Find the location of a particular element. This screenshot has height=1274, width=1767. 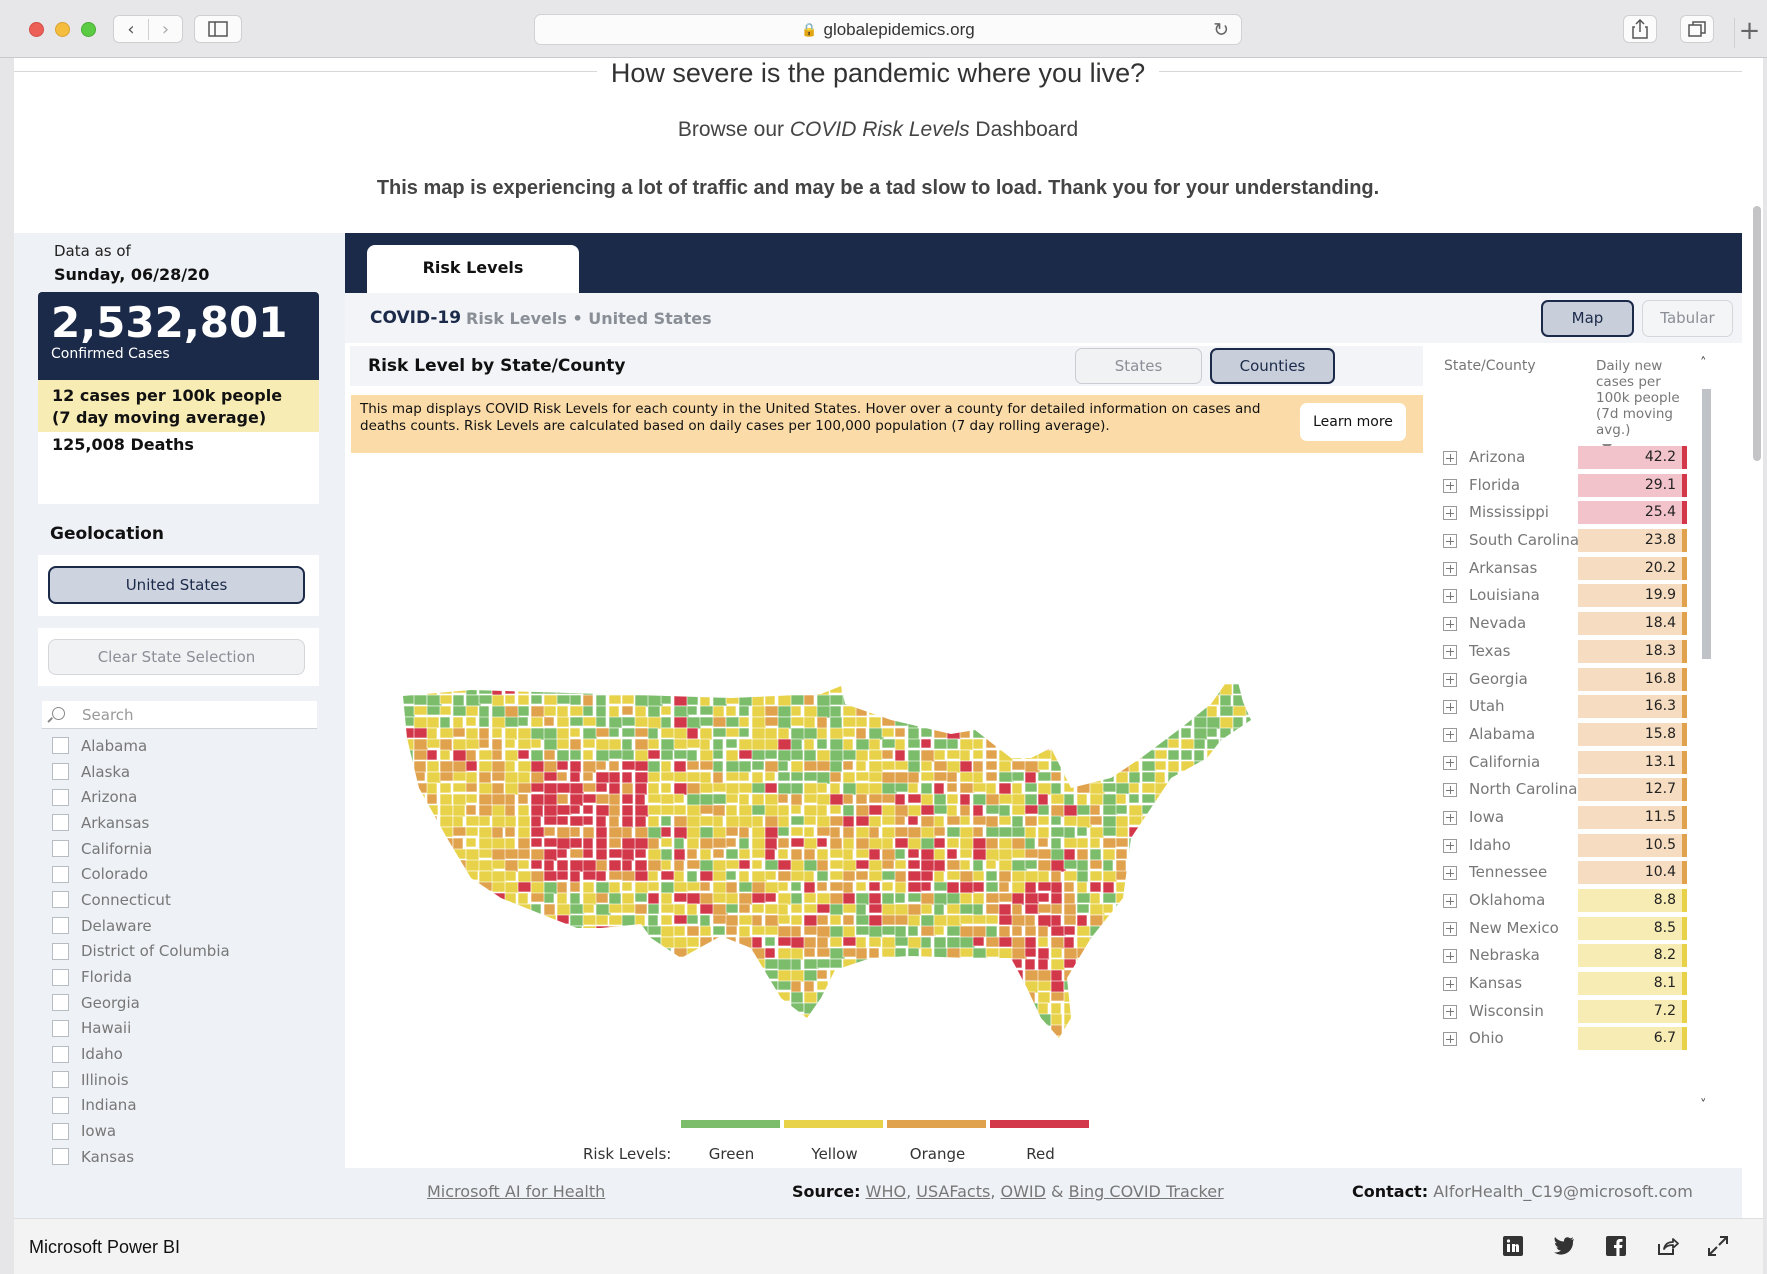

zoom-window-button is located at coordinates (88, 29).